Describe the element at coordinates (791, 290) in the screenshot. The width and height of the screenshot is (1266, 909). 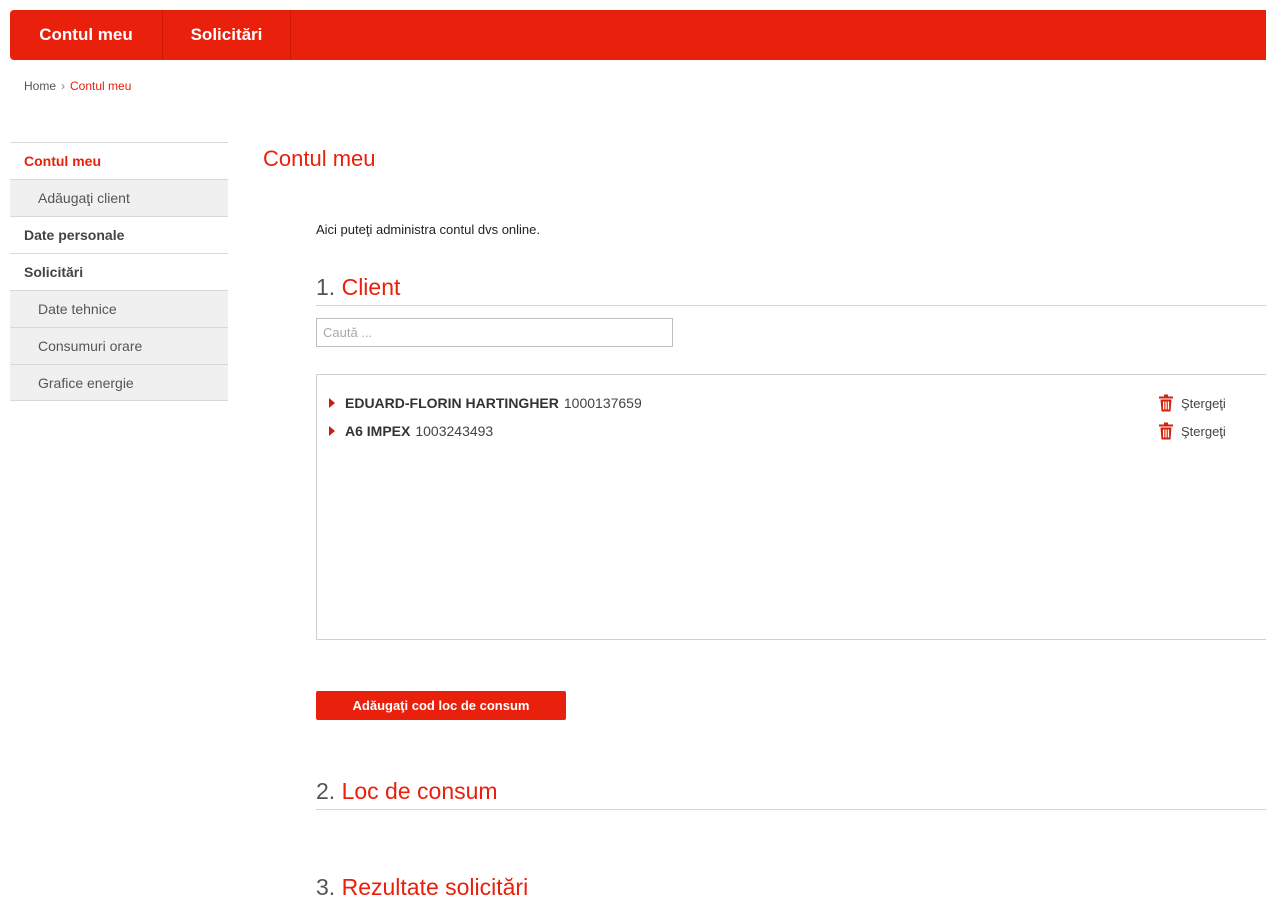
I see `section-title-client: 1. Client` at that location.